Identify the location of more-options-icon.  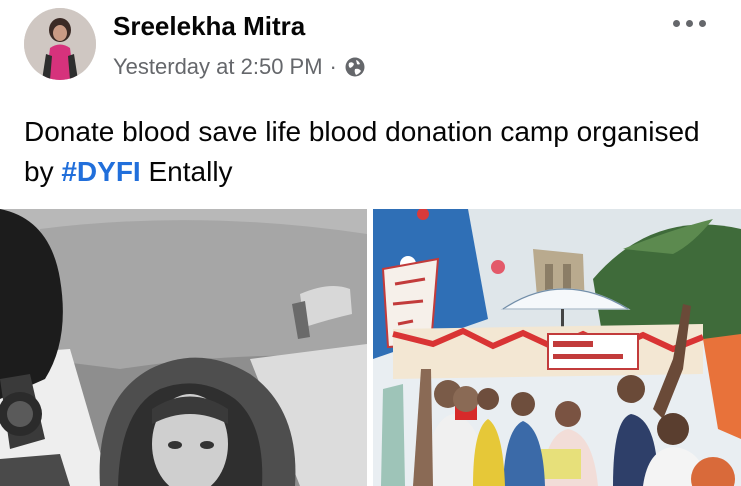
(689, 23).